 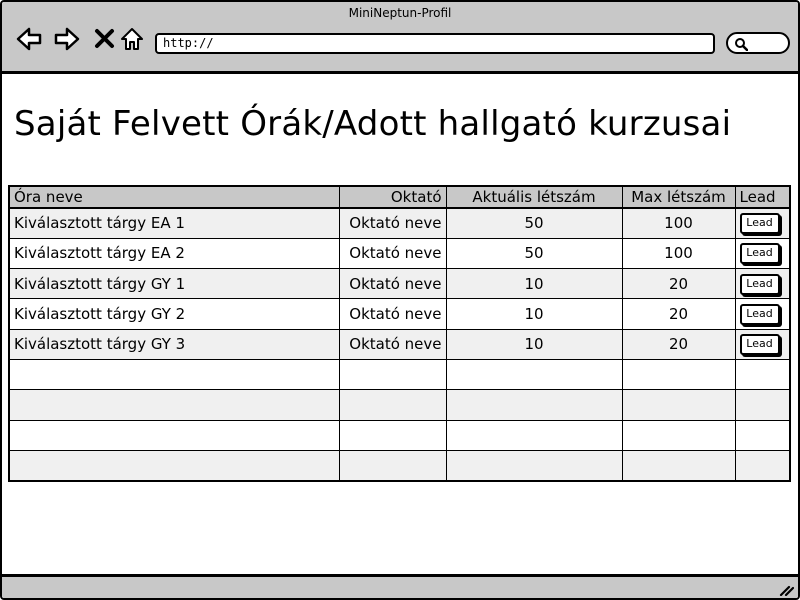 I want to click on course-name: Kiválasztott tárgy EA 2, so click(x=174, y=253).